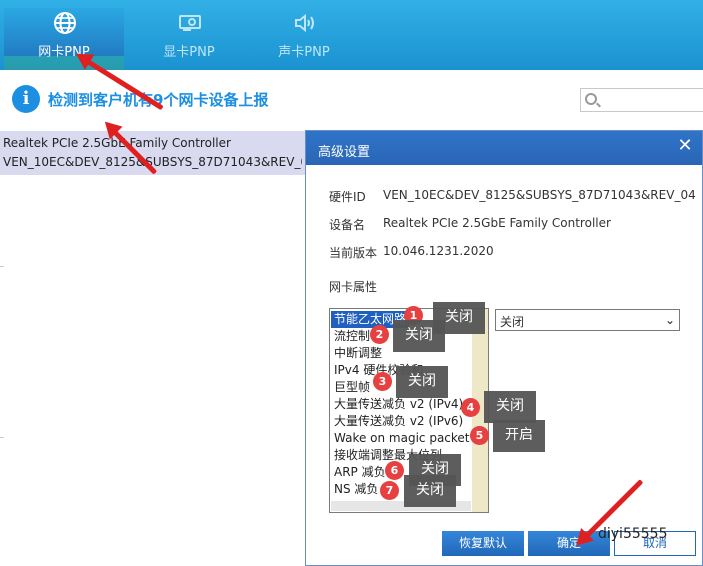 Image resolution: width=703 pixels, height=566 pixels. What do you see at coordinates (347, 225) in the screenshot?
I see `device-name-label: 设备名` at bounding box center [347, 225].